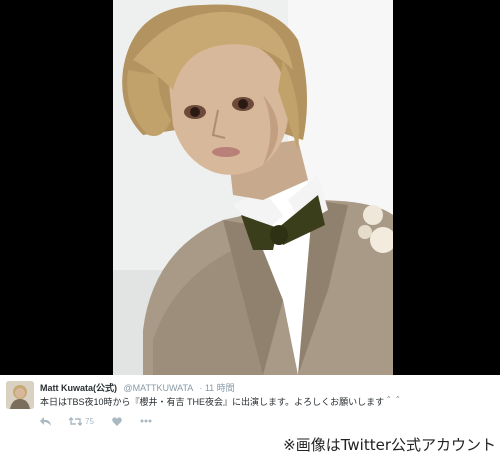 The width and height of the screenshot is (500, 460). I want to click on more-button, so click(146, 421).